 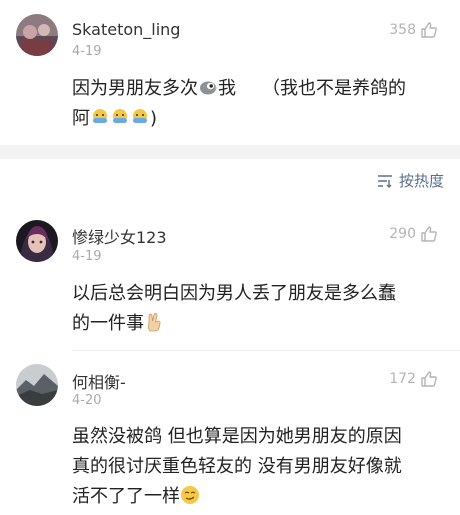 What do you see at coordinates (209, 88) in the screenshot?
I see `pigeon-emoji-icon` at bounding box center [209, 88].